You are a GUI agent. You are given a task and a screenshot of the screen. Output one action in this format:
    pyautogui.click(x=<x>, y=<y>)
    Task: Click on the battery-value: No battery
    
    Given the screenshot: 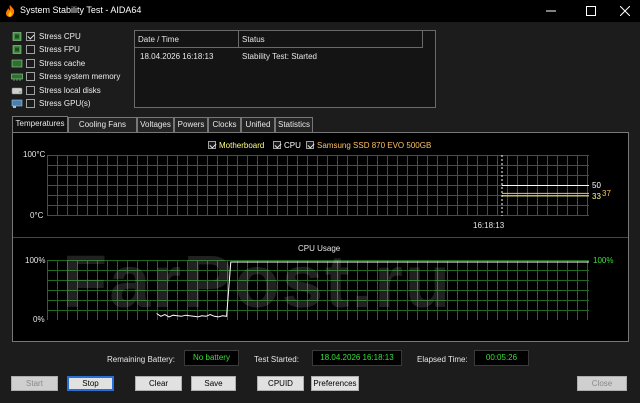 What is the action you would take?
    pyautogui.click(x=211, y=358)
    